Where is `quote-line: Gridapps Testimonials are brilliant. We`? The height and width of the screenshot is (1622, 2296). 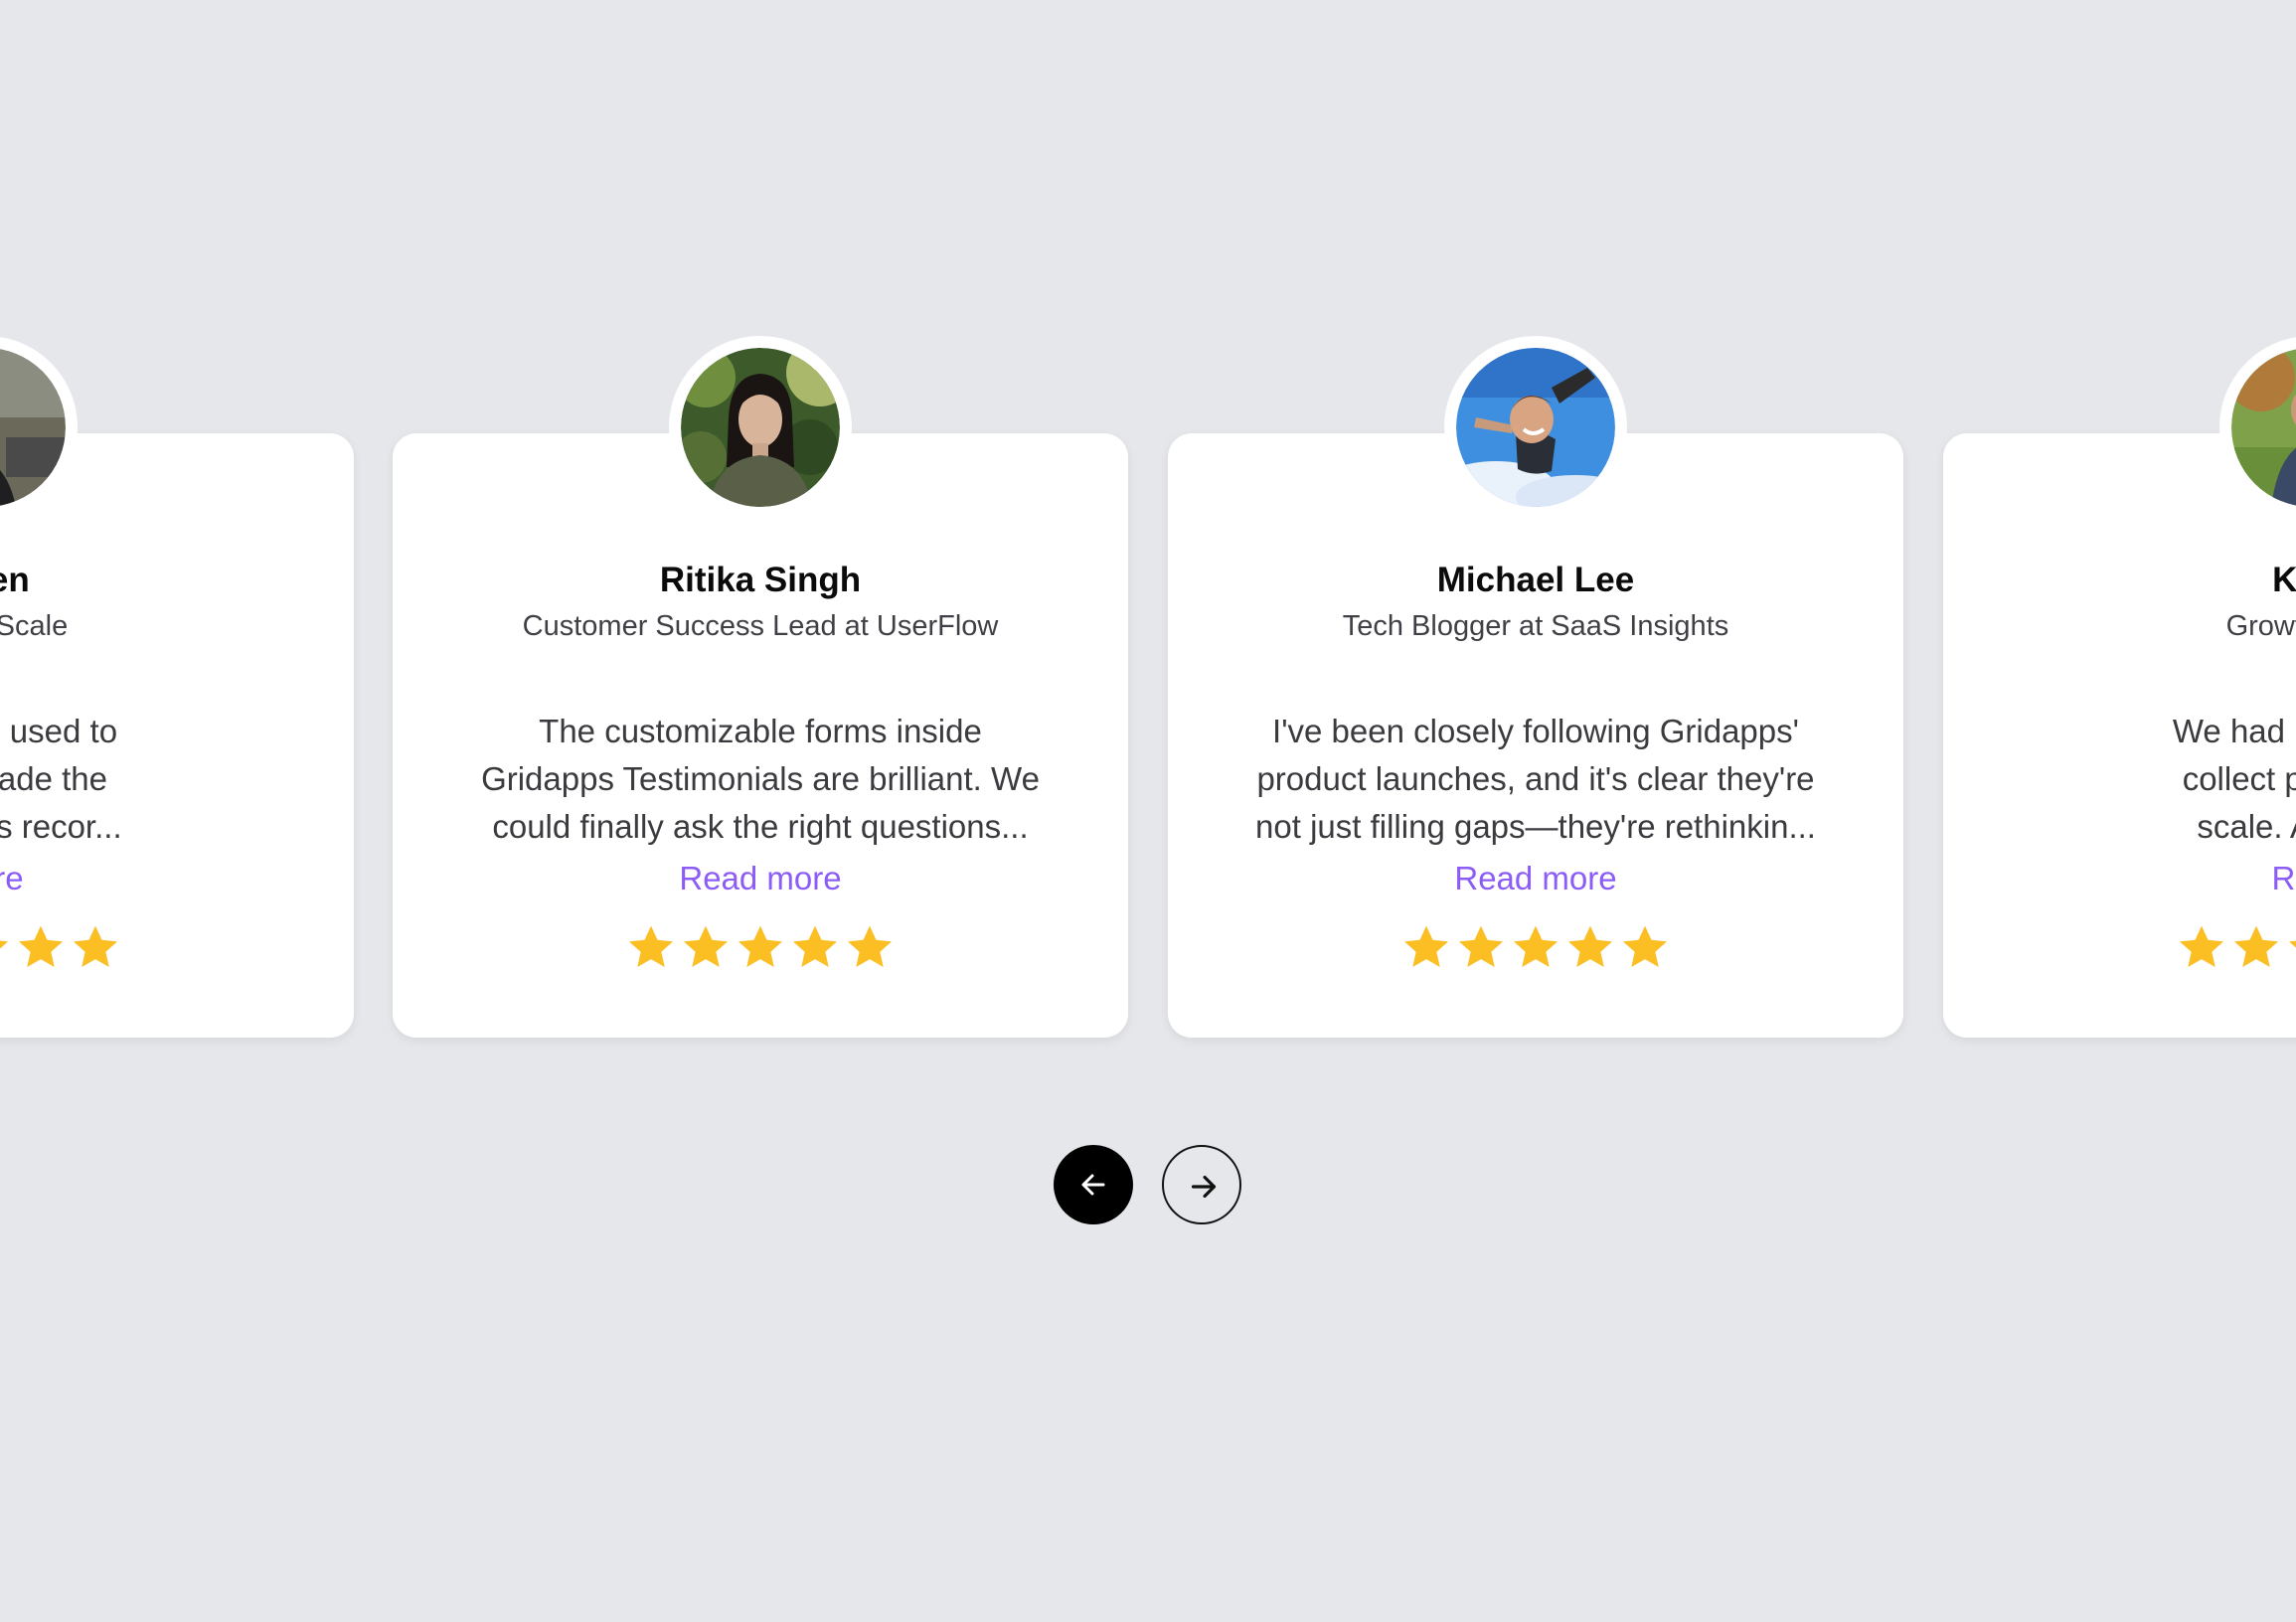
quote-line: Gridapps Testimonials are brilliant. We is located at coordinates (760, 778).